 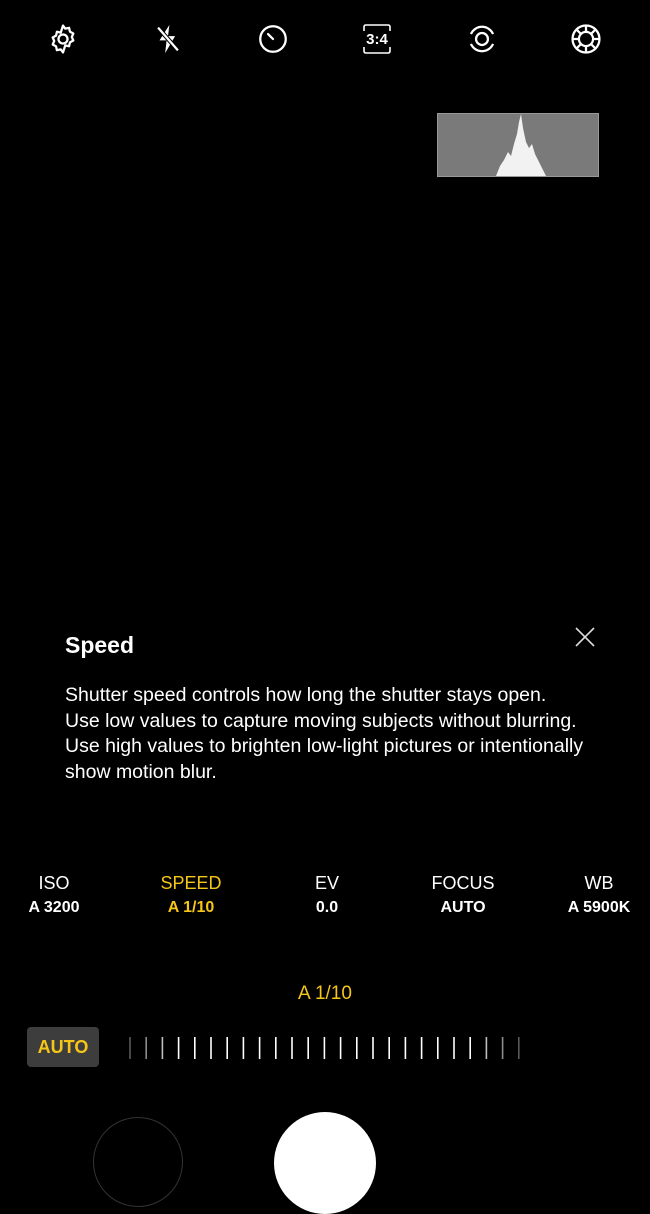 I want to click on aspect-ratio-label: 3:4, so click(x=377, y=39).